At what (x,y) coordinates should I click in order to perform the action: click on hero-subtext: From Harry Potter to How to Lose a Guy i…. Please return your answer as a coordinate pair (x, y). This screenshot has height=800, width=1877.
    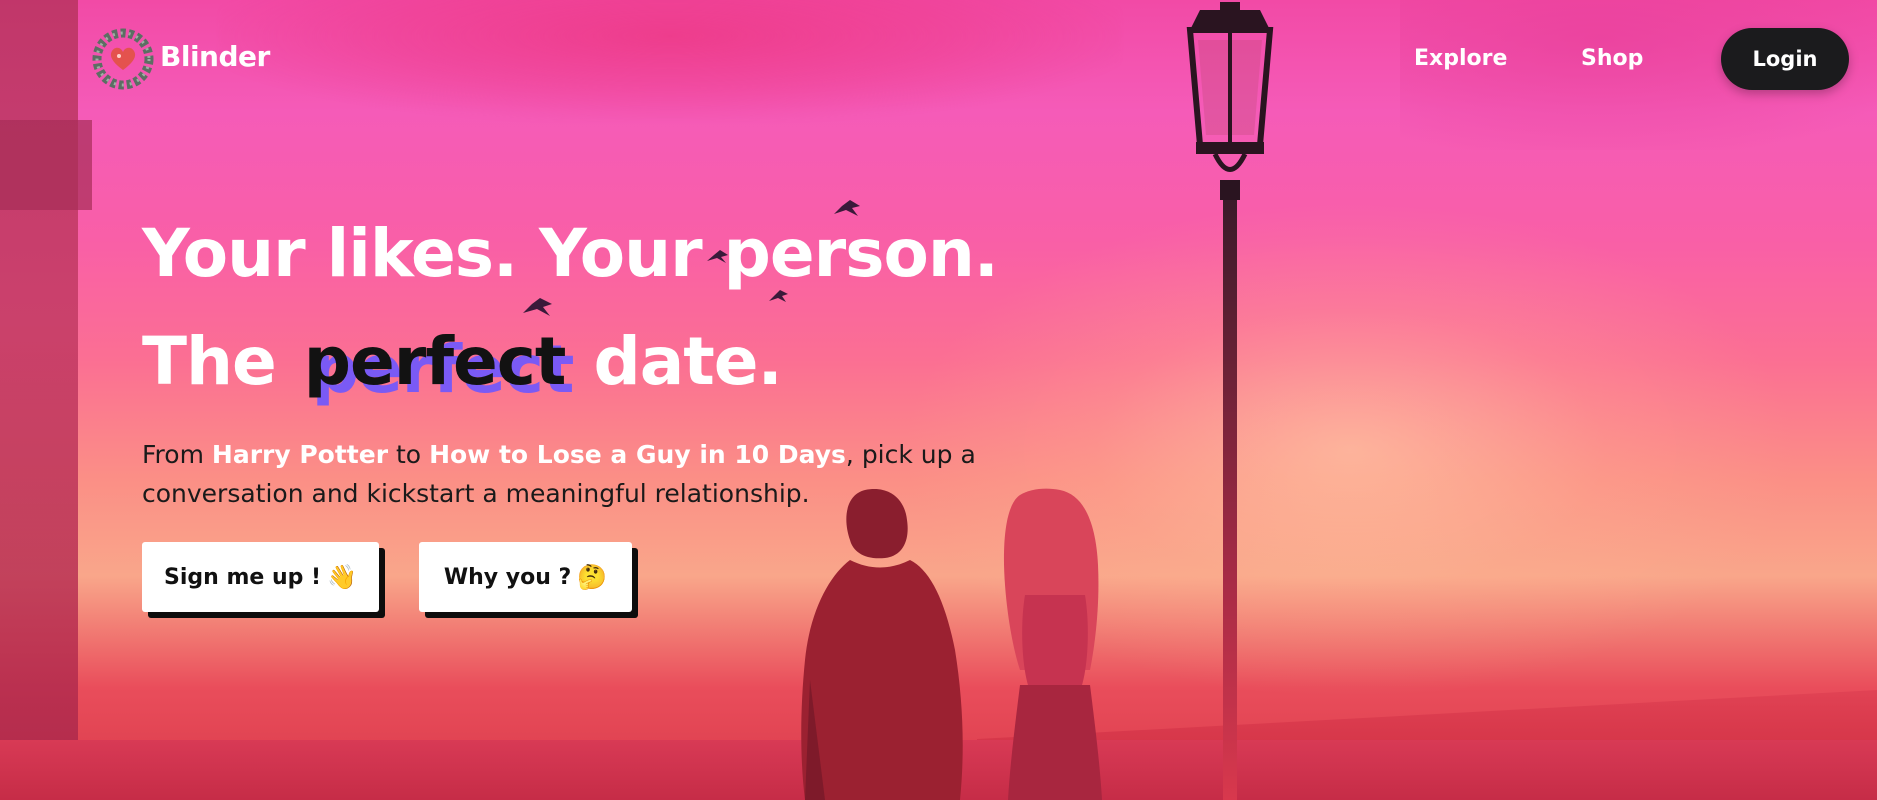
    Looking at the image, I should click on (567, 474).